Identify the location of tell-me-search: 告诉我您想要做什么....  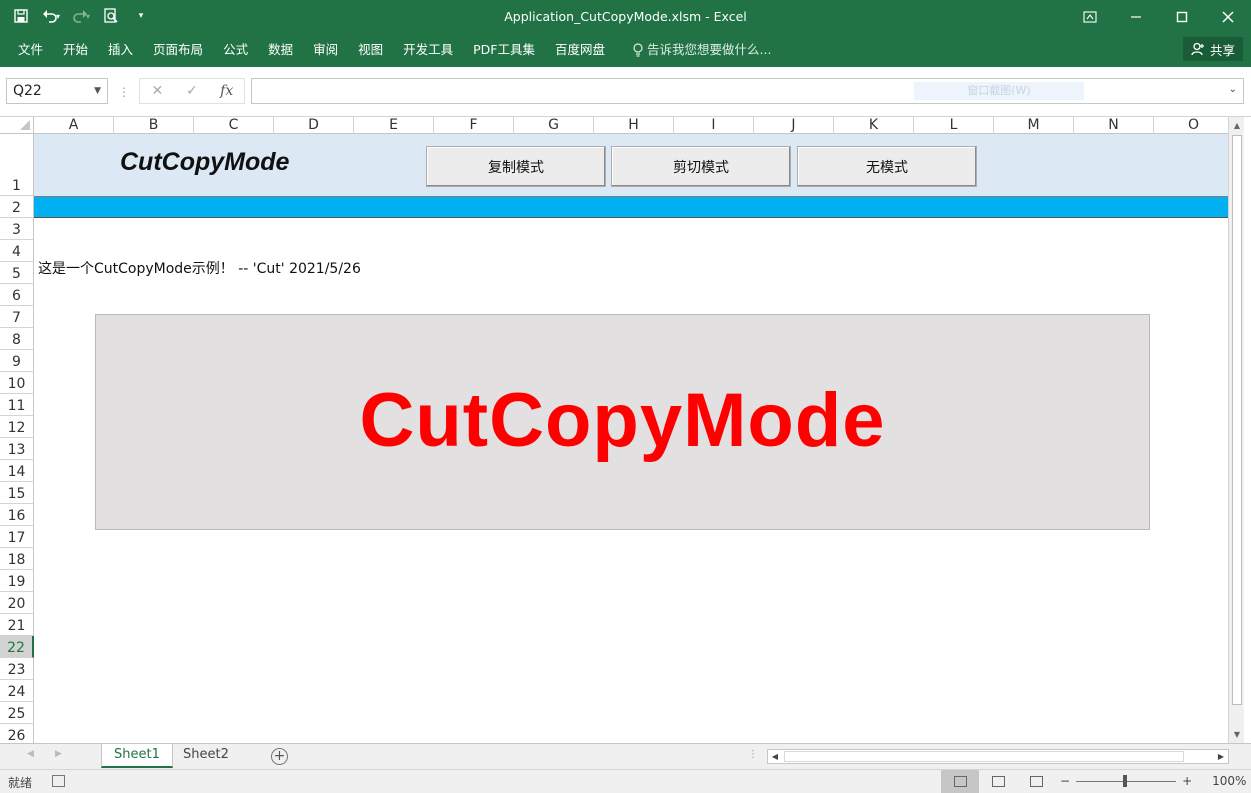
(702, 50).